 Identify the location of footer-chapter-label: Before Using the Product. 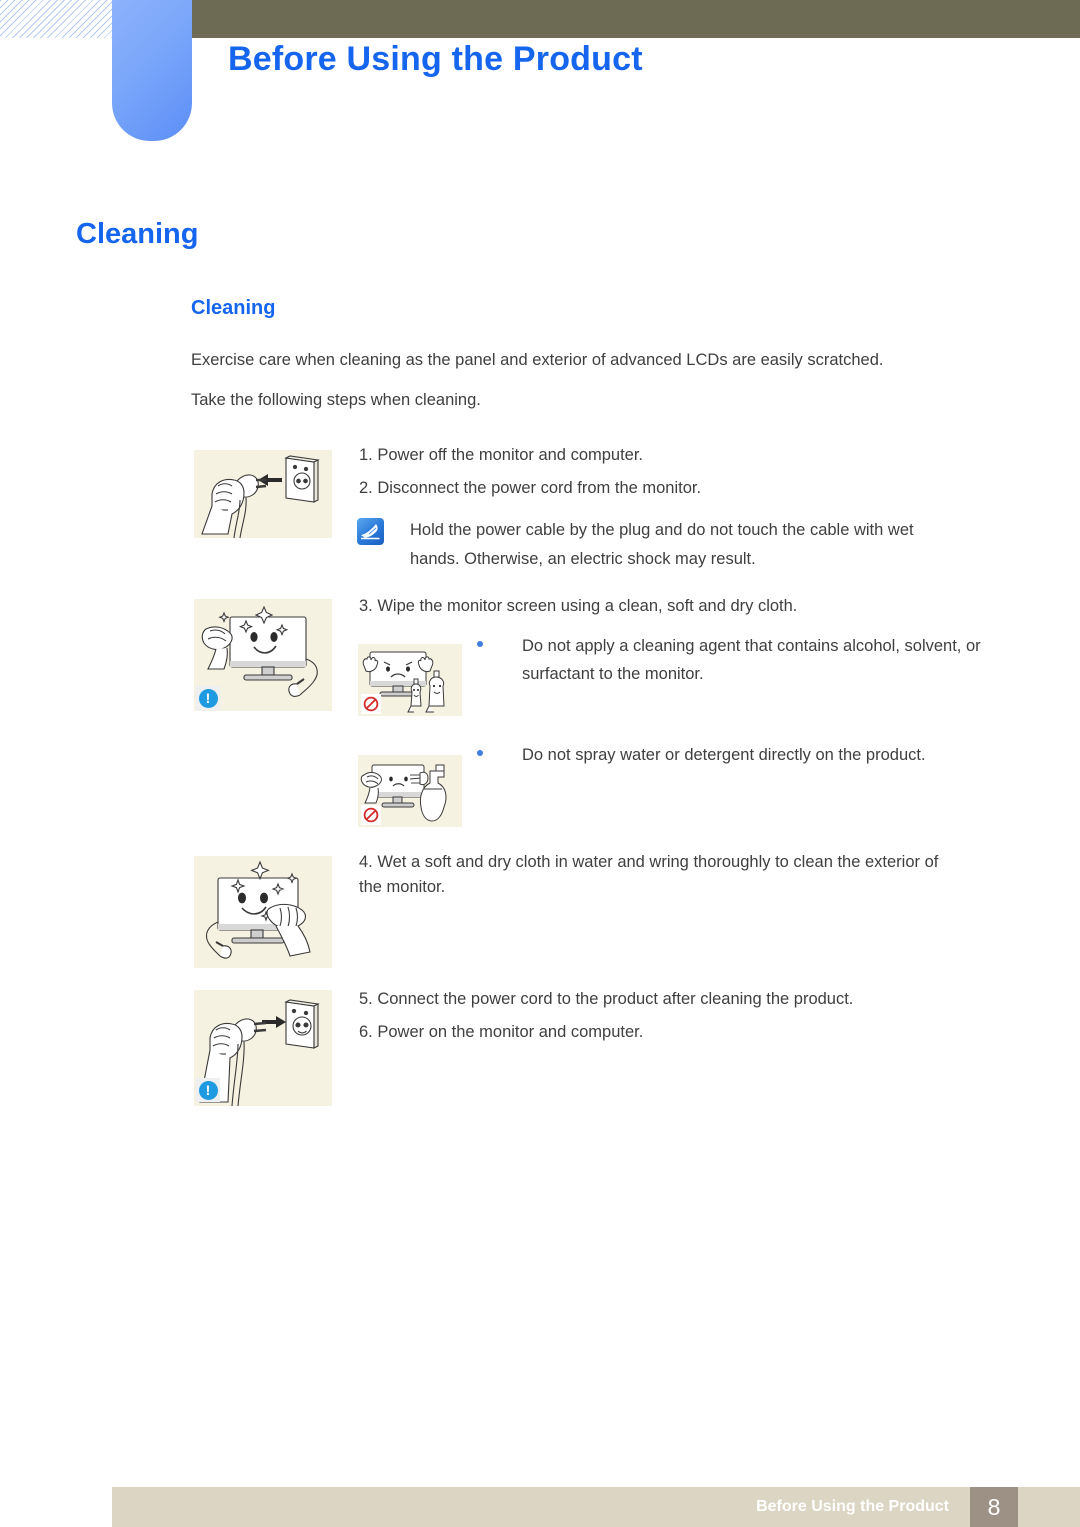
(852, 1506).